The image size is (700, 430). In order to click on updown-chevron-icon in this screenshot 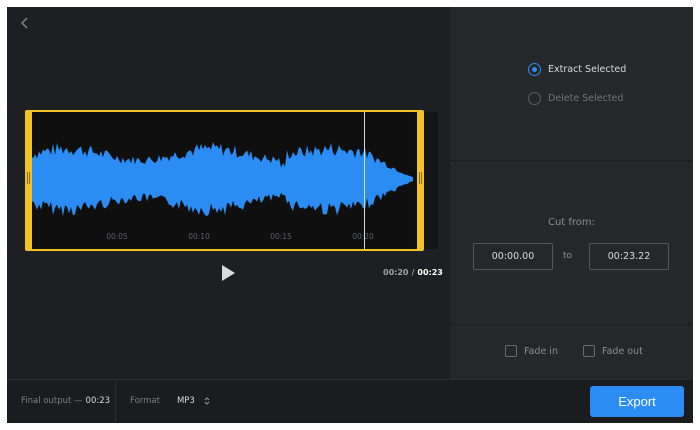, I will do `click(207, 401)`.